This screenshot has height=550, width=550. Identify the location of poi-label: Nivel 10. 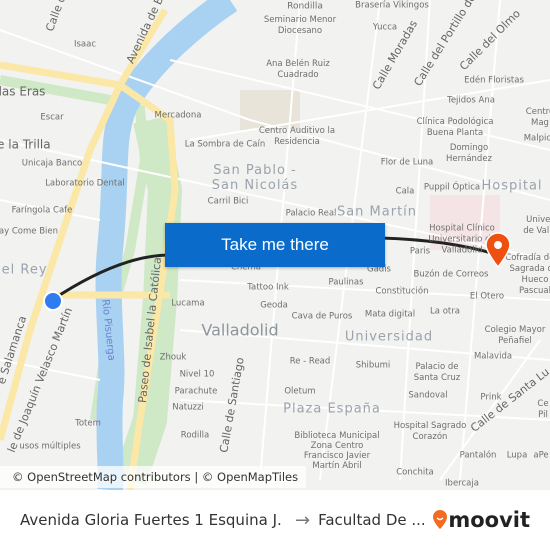
(197, 374).